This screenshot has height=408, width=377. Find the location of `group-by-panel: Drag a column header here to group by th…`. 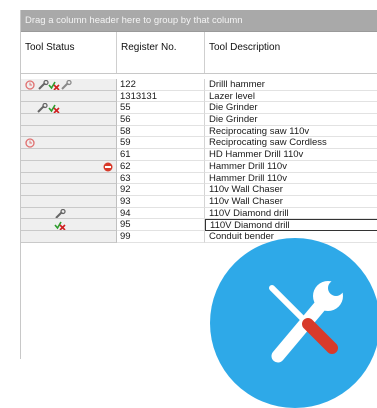

group-by-panel: Drag a column header here to group by th… is located at coordinates (199, 21).